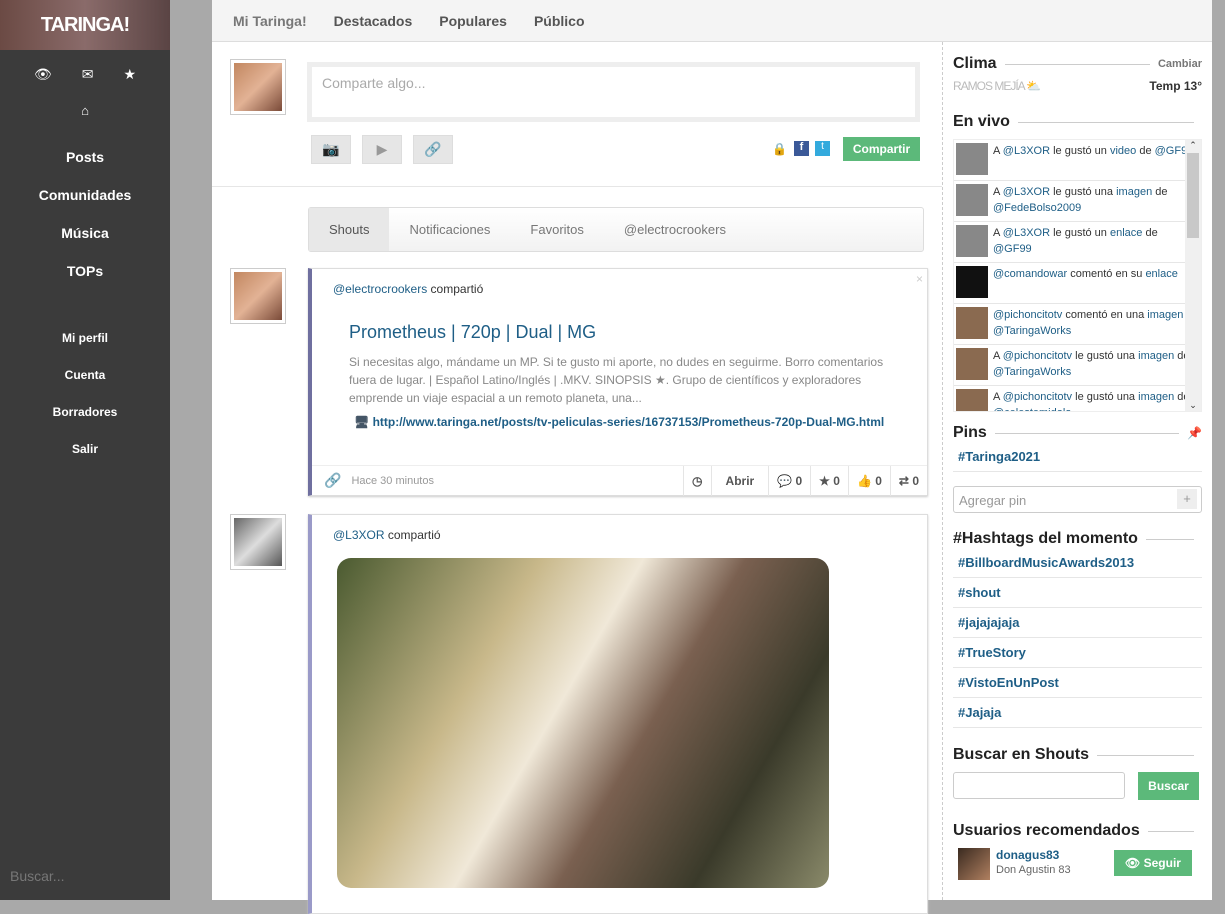 This screenshot has width=1225, height=914. I want to click on star-icon: ★, so click(129, 74).